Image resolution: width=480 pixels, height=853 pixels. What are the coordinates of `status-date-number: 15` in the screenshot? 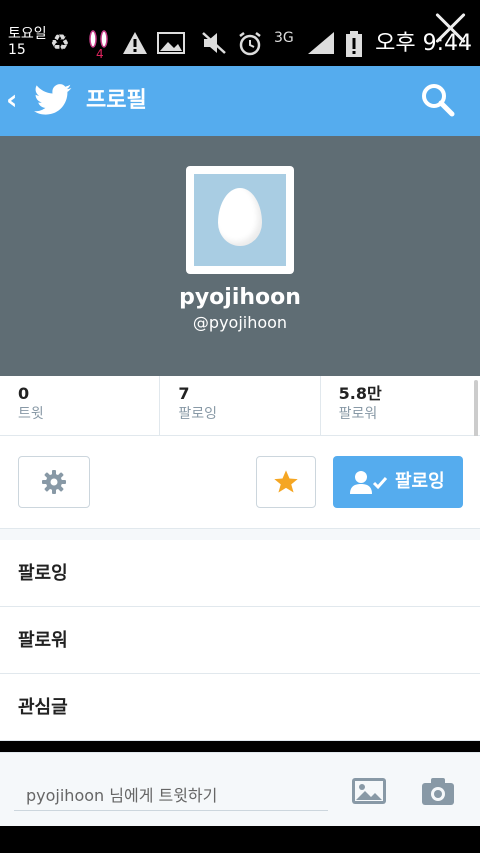 It's located at (17, 50).